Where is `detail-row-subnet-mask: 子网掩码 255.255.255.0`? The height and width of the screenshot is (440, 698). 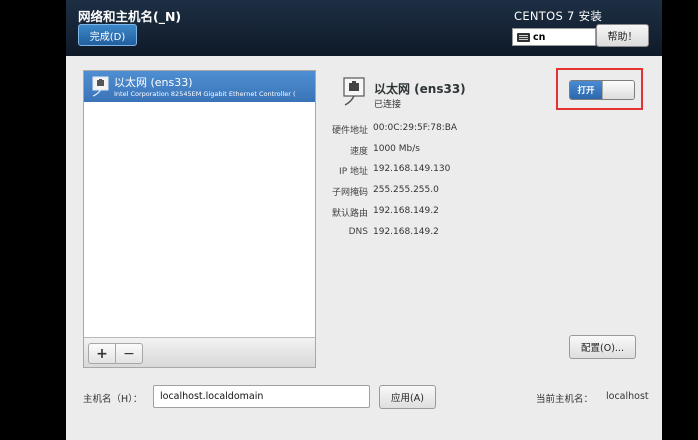
detail-row-subnet-mask: 子网掩码 255.255.255.0 is located at coordinates (428, 192).